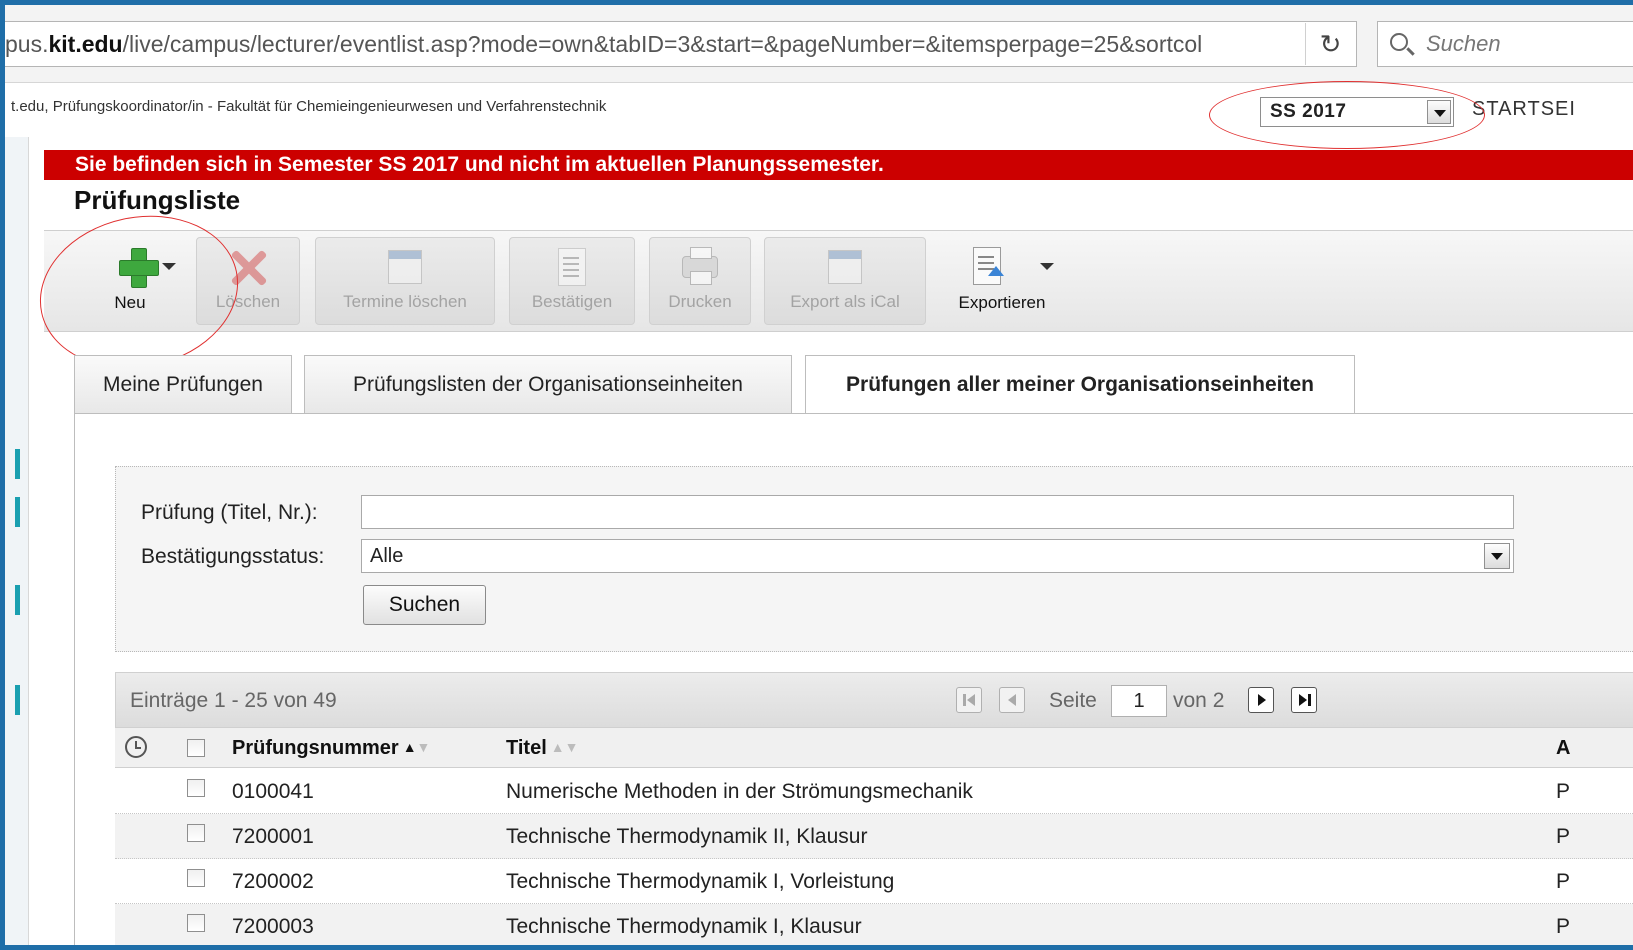  I want to click on entries-count: Einträge 1 - 25 von 49, so click(233, 700).